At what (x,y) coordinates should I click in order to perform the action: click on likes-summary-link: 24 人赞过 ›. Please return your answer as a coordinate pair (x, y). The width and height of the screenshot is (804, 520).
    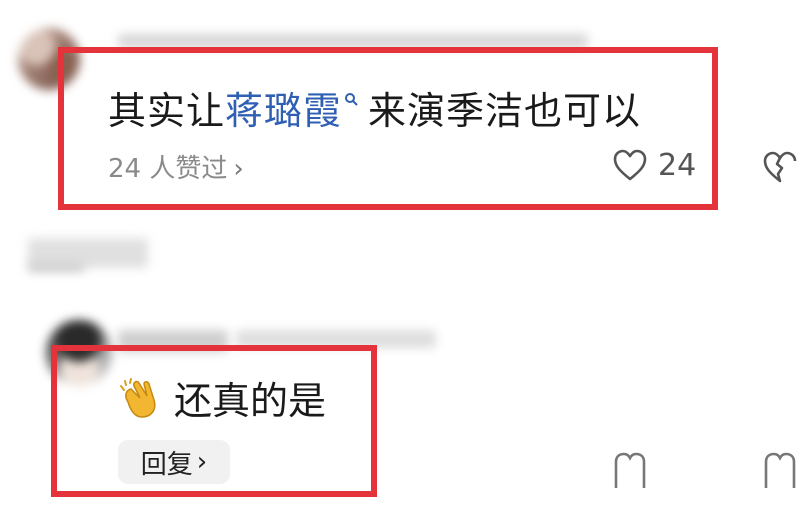
    Looking at the image, I should click on (176, 166).